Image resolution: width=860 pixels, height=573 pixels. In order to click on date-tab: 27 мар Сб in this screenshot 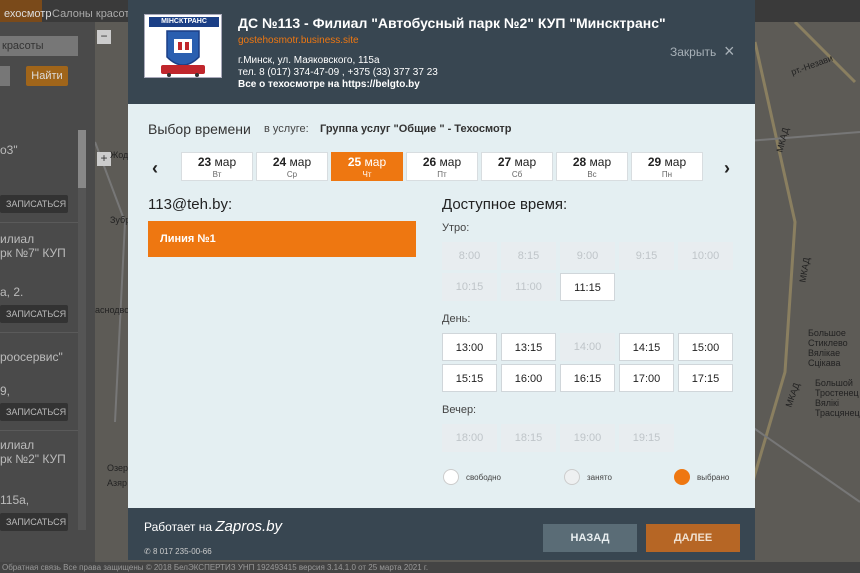, I will do `click(517, 166)`.